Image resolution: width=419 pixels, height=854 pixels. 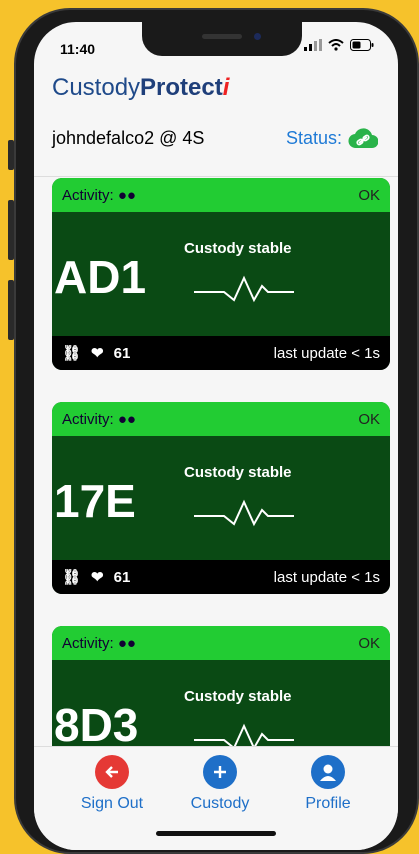 I want to click on card-body: 17E Custody stable, so click(x=221, y=498).